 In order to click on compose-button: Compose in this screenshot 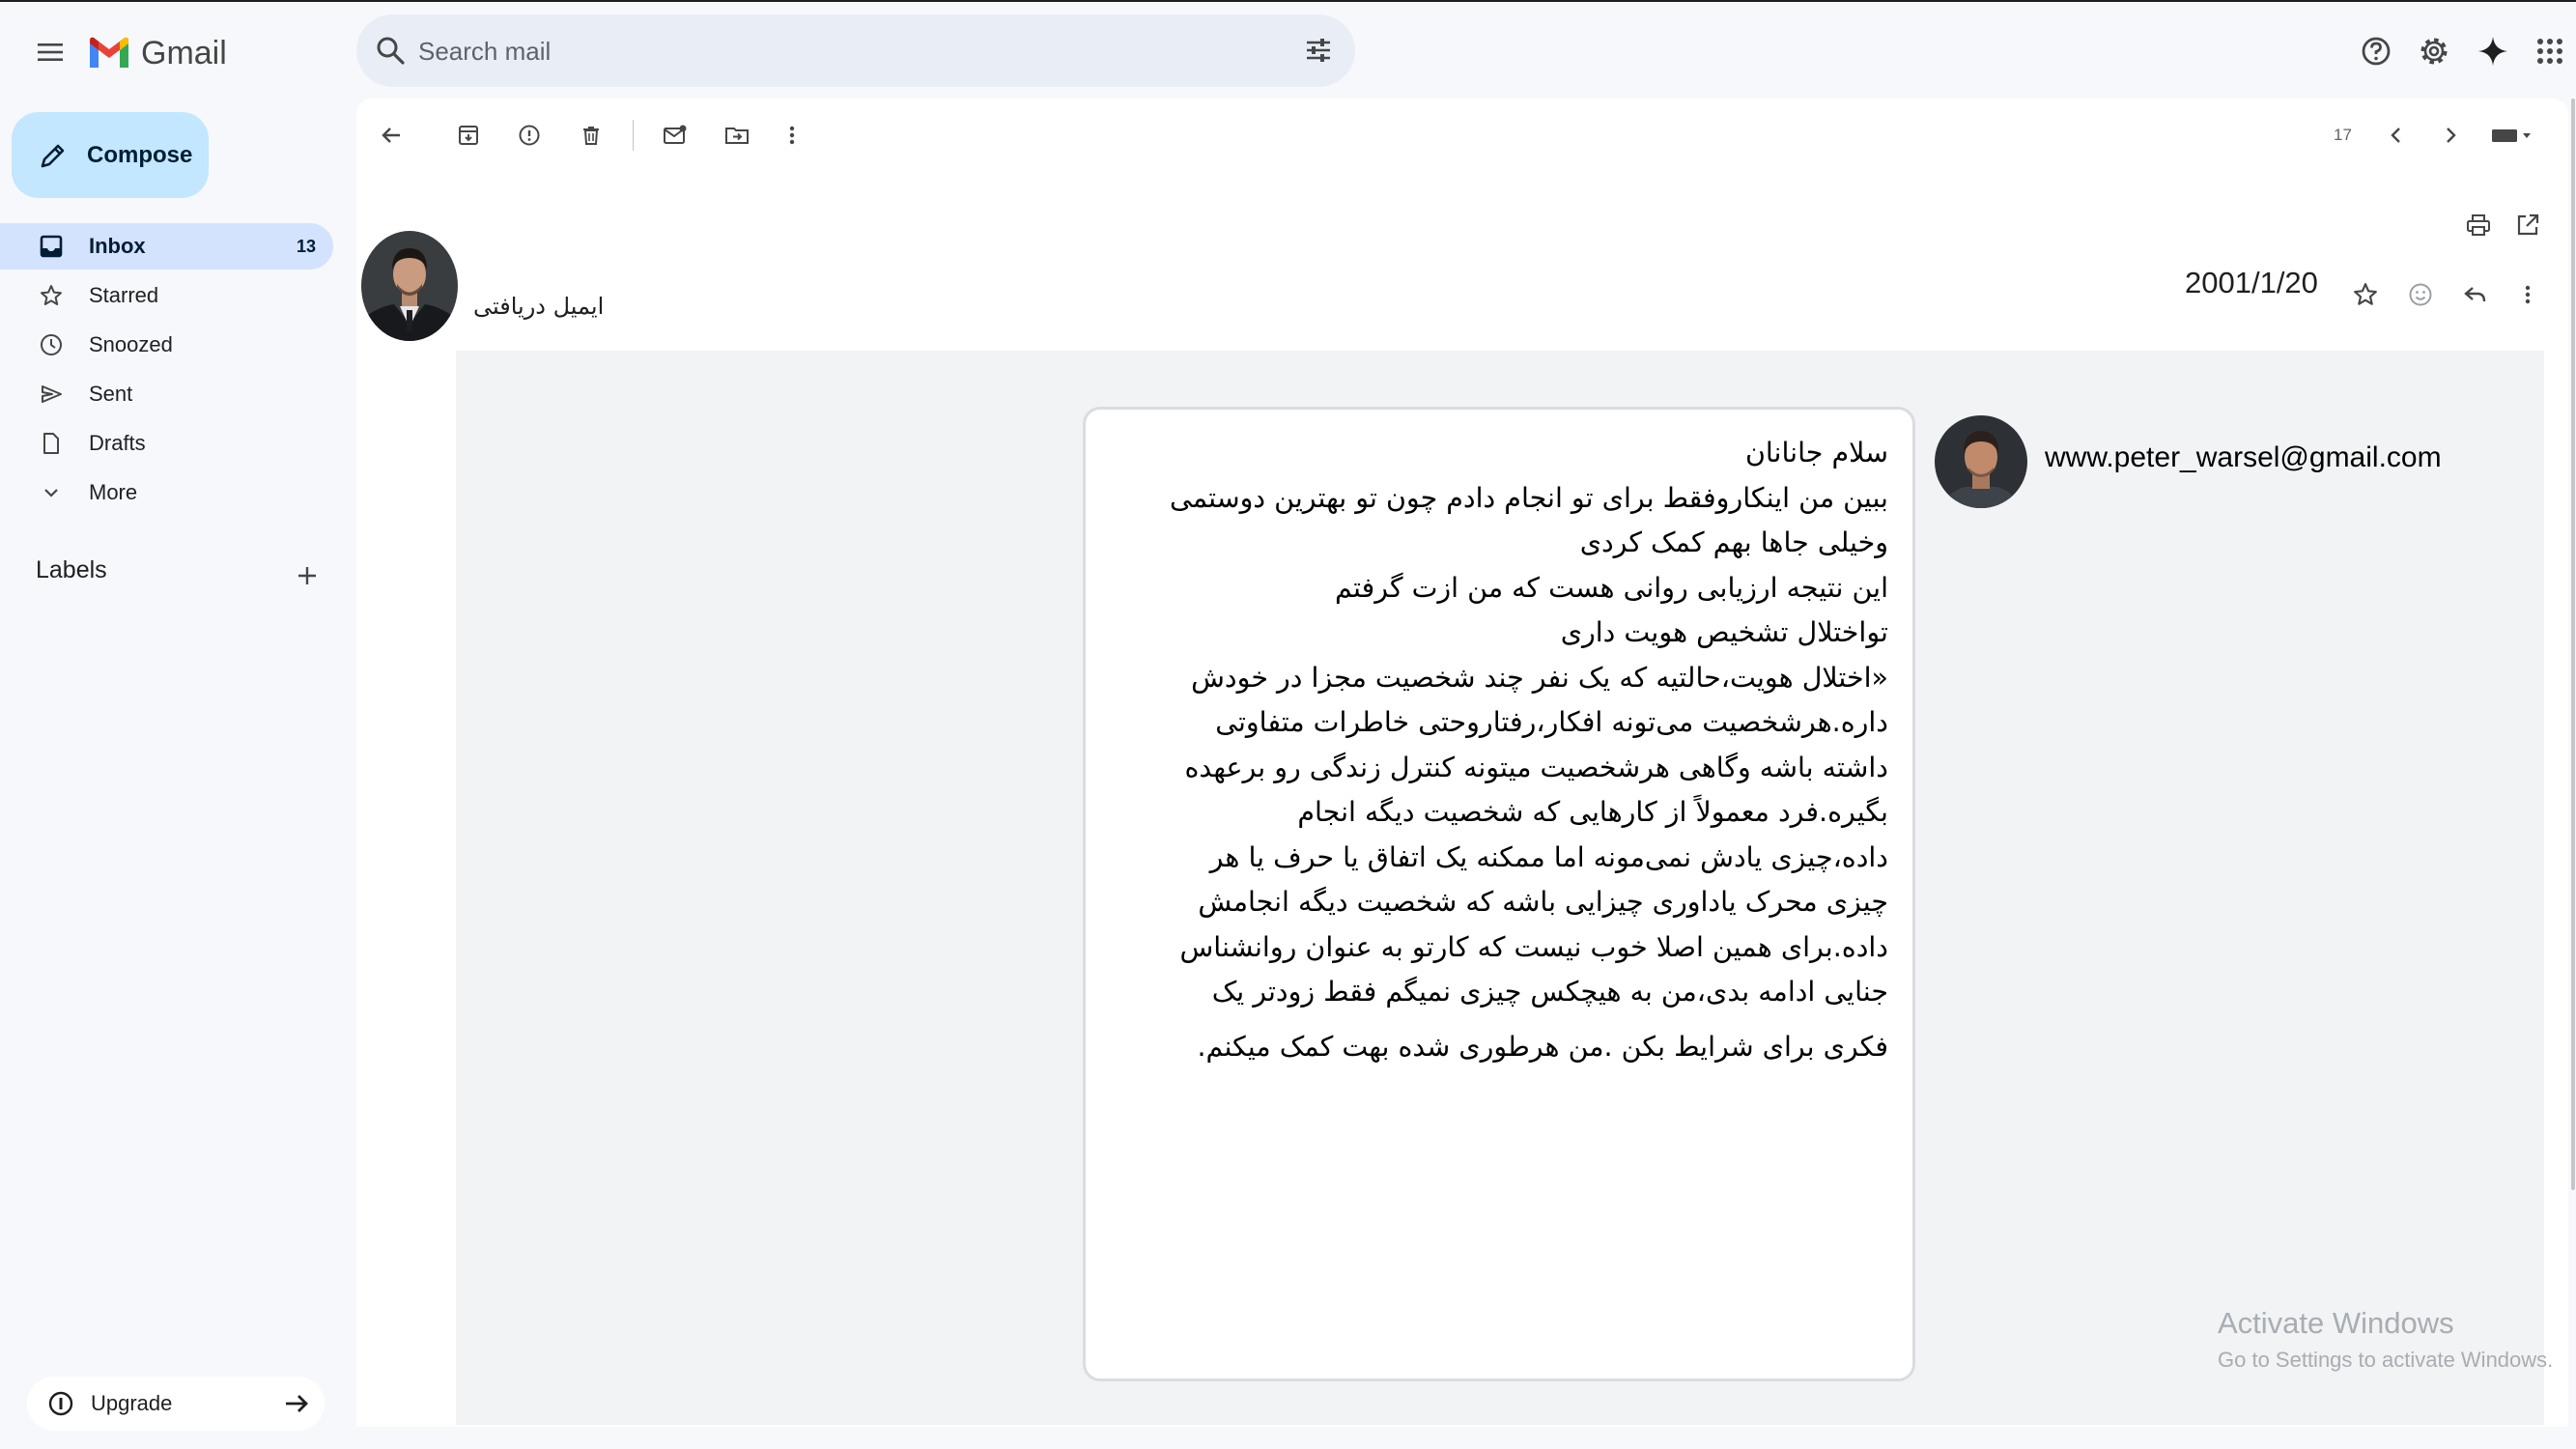, I will do `click(110, 155)`.